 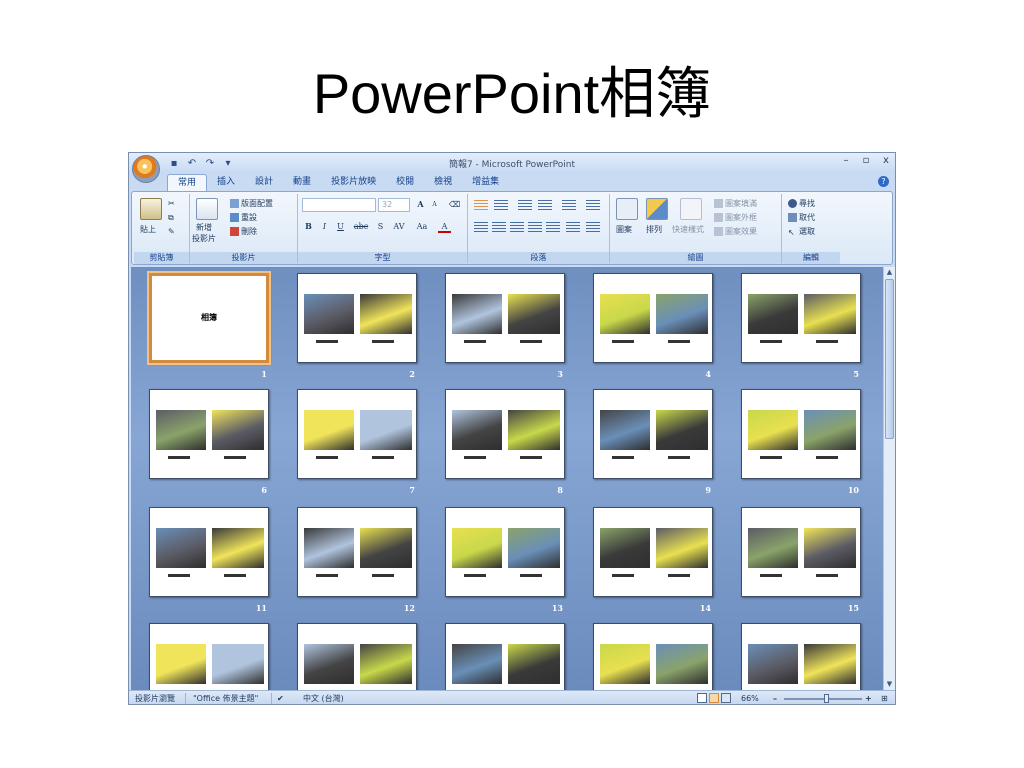 What do you see at coordinates (339, 205) in the screenshot?
I see `font-name-box` at bounding box center [339, 205].